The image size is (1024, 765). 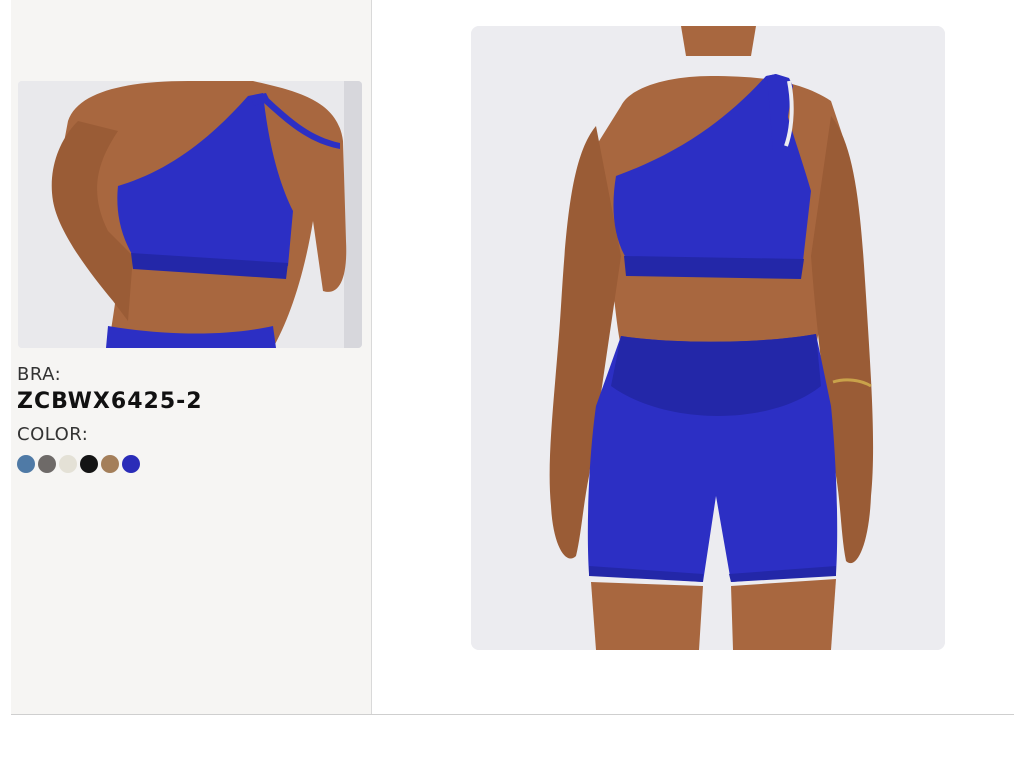 What do you see at coordinates (89, 464) in the screenshot?
I see `color-swatch-black` at bounding box center [89, 464].